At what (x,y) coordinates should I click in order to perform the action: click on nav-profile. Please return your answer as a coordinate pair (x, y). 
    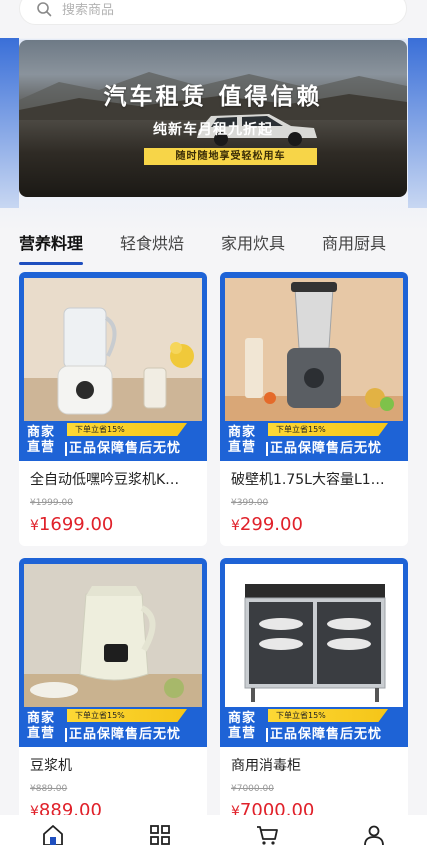
    Looking at the image, I should click on (374, 834).